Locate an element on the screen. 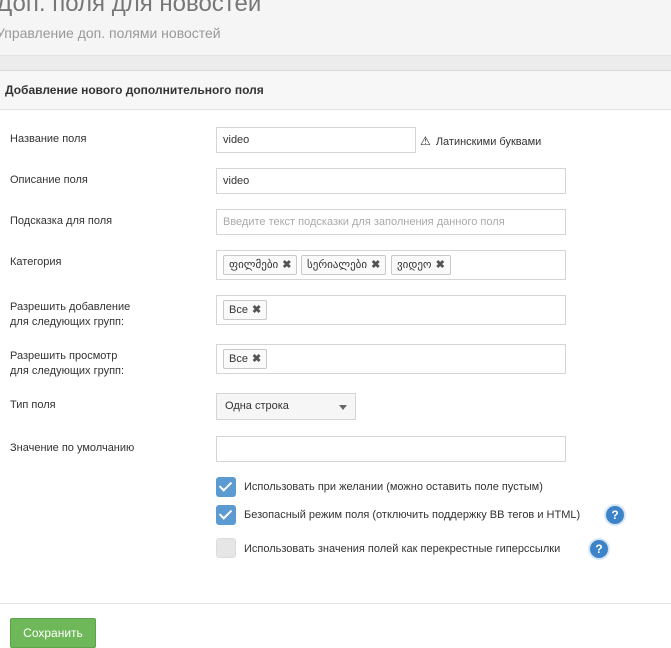 The image size is (671, 648). category-tag-label: ფილმები is located at coordinates (254, 265).